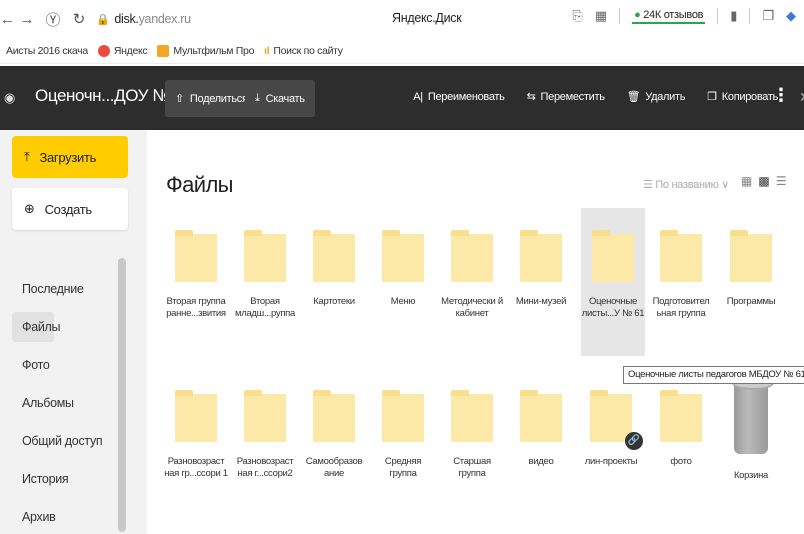 This screenshot has height=534, width=804. Describe the element at coordinates (751, 269) in the screenshot. I see `folder-item: Программы` at that location.